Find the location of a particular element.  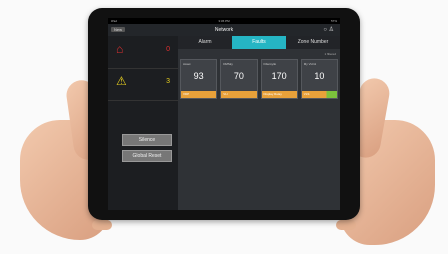

device-value: 10 is located at coordinates (319, 76).